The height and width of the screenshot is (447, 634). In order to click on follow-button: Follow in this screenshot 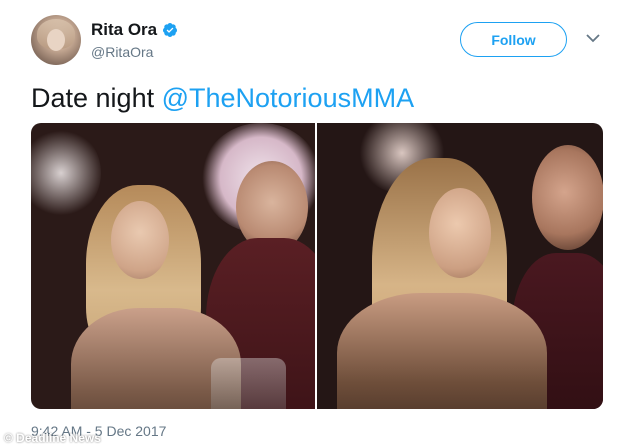, I will do `click(513, 39)`.